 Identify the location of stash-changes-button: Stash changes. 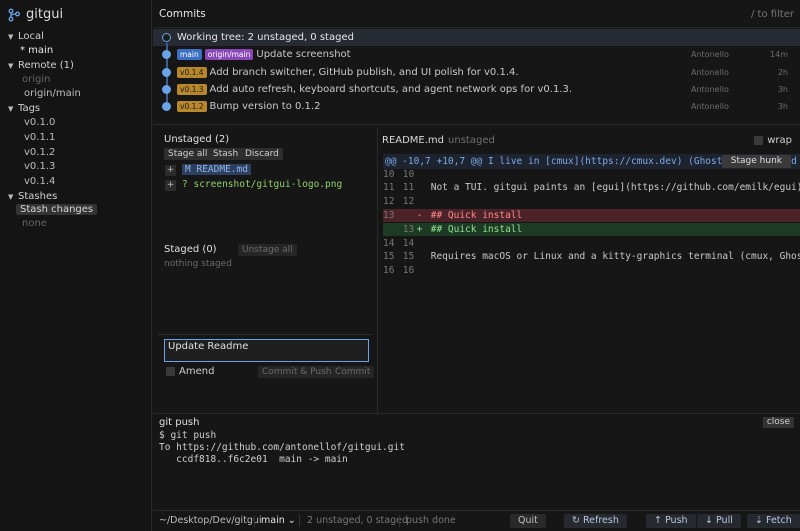
(57, 209).